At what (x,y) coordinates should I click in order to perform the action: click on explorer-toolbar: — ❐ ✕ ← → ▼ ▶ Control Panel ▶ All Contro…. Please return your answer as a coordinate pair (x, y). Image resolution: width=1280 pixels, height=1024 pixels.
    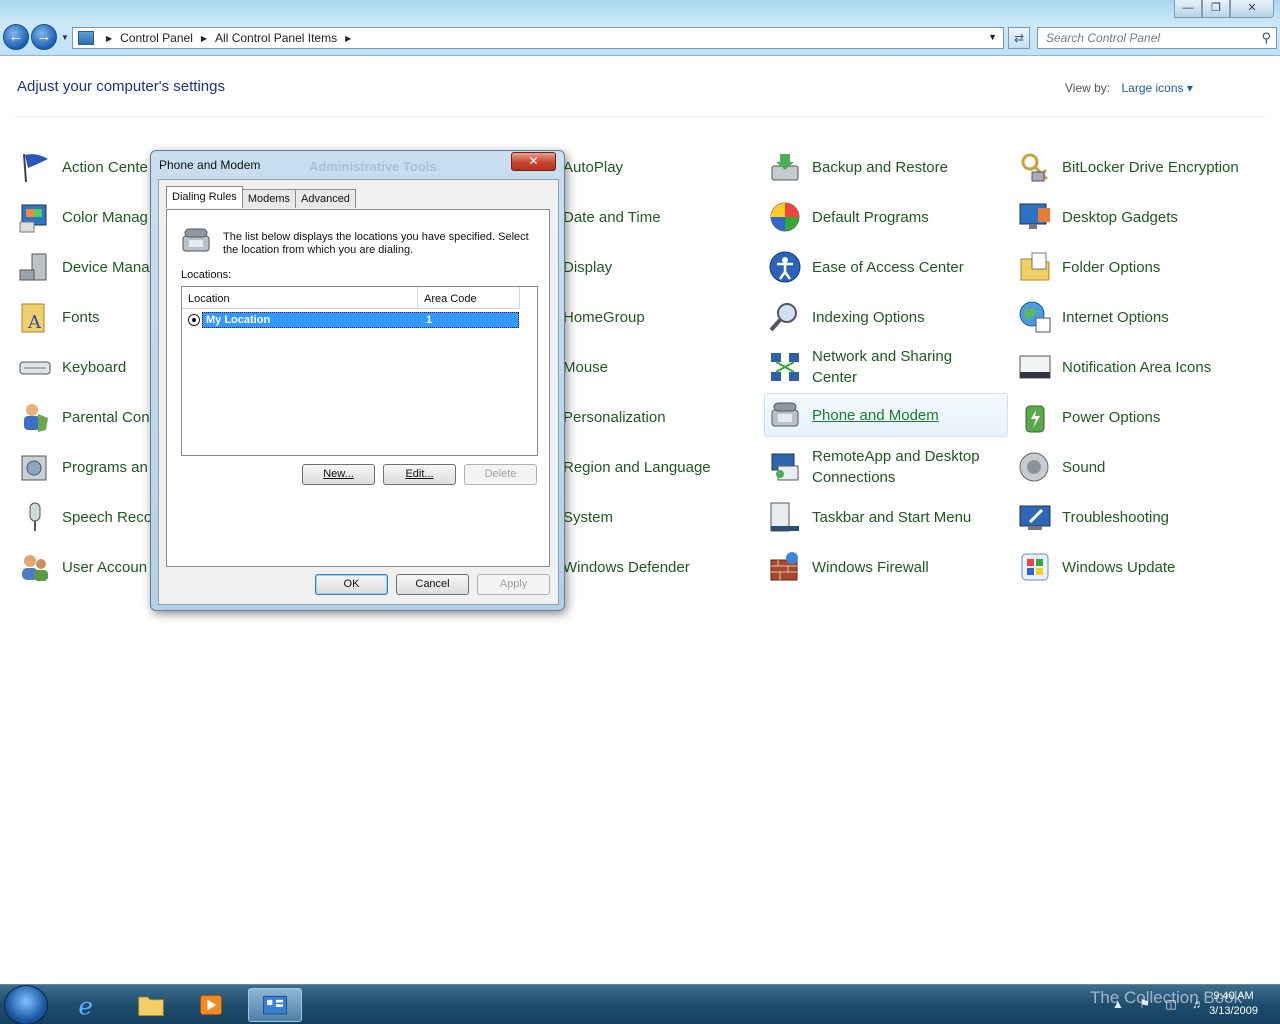
    Looking at the image, I should click on (640, 28).